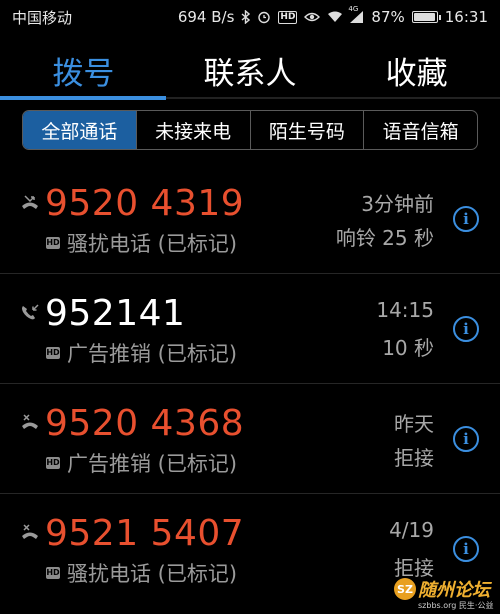 The width and height of the screenshot is (500, 614). What do you see at coordinates (405, 589) in the screenshot?
I see `forum-logo: SZ` at bounding box center [405, 589].